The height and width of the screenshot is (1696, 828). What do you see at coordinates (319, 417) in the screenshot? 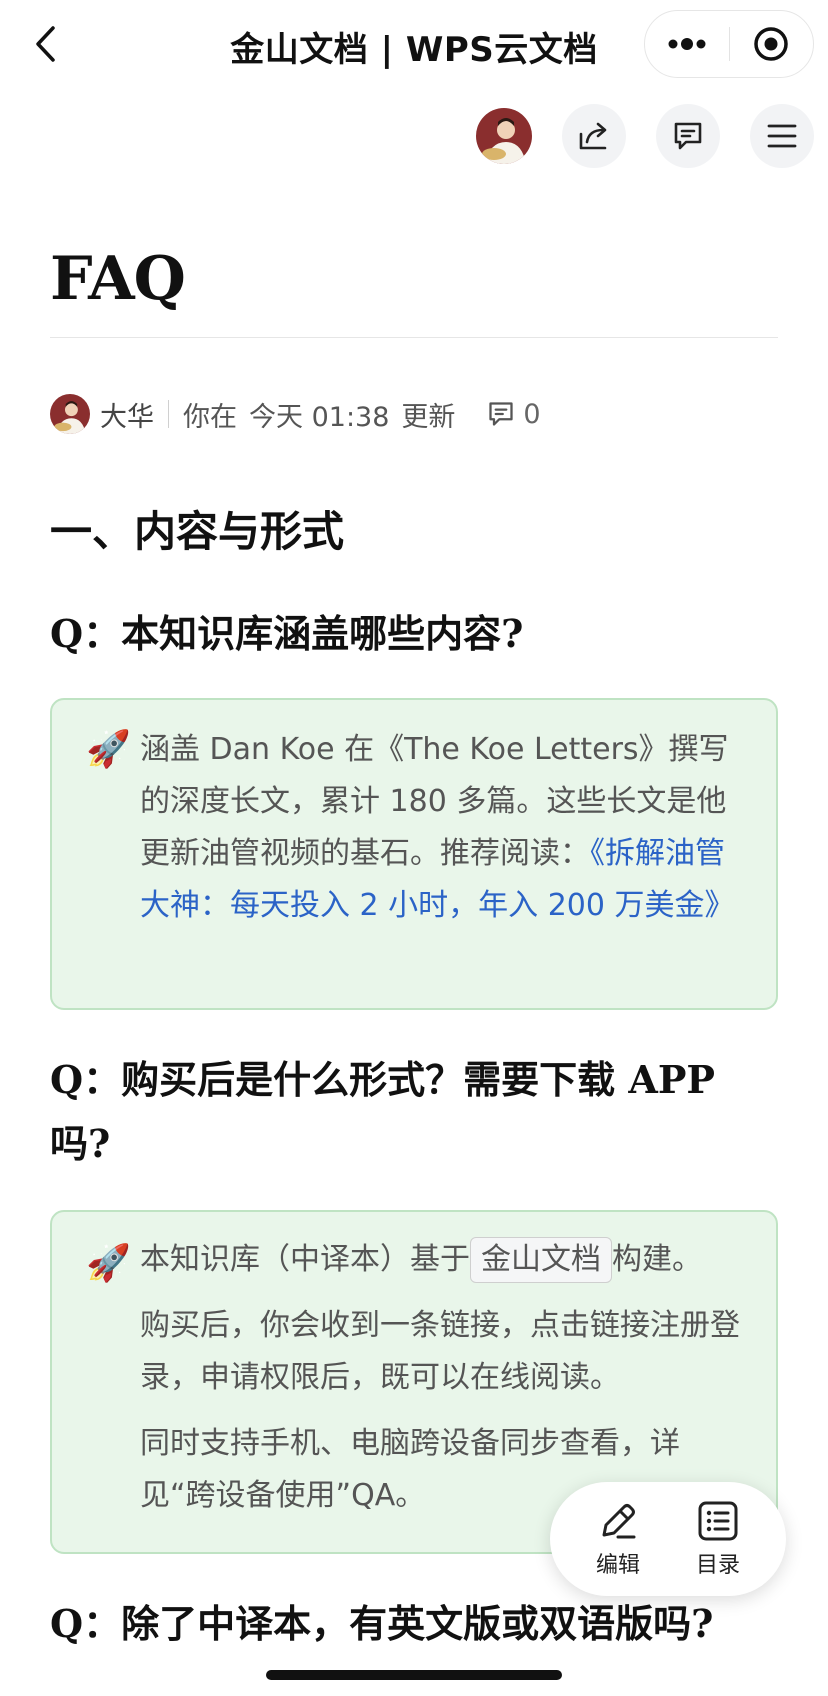
I see `meta-time: 今天 01:38` at bounding box center [319, 417].